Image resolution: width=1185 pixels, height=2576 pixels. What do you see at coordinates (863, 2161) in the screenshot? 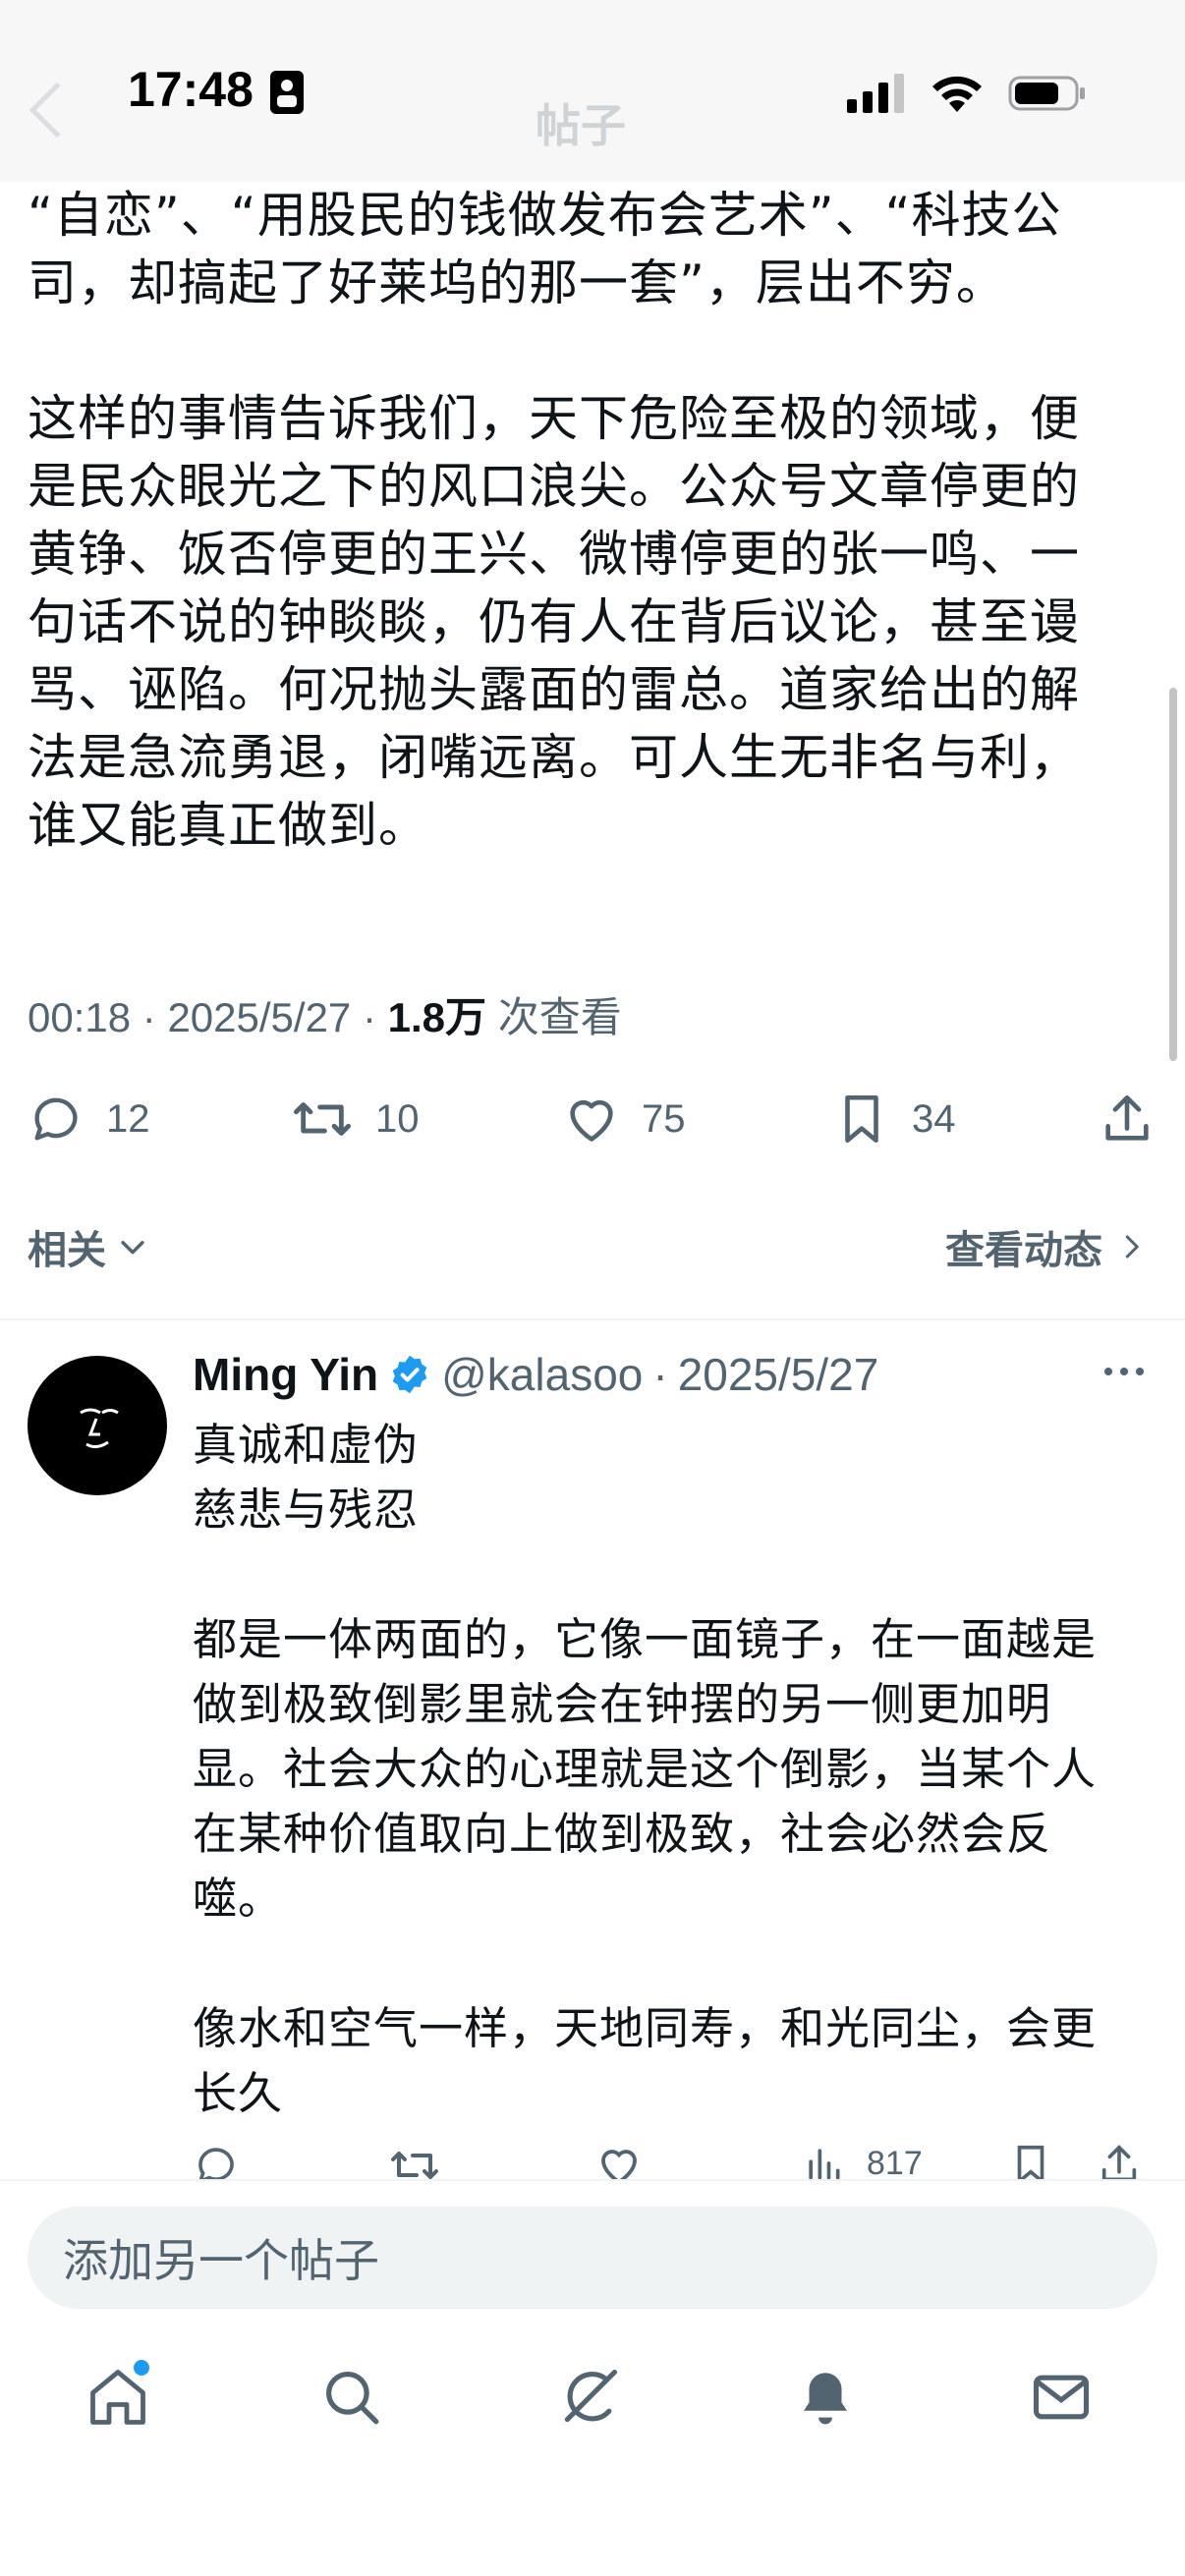
I see `reply-views-button: 817` at bounding box center [863, 2161].